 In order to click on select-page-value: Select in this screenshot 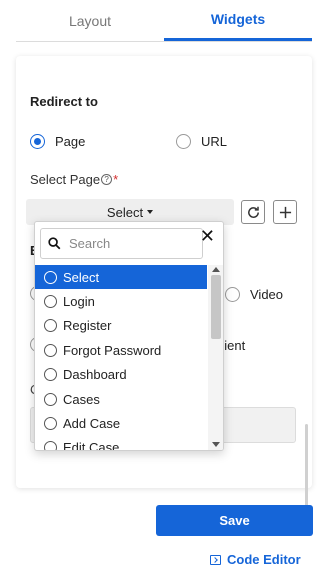, I will do `click(125, 212)`.